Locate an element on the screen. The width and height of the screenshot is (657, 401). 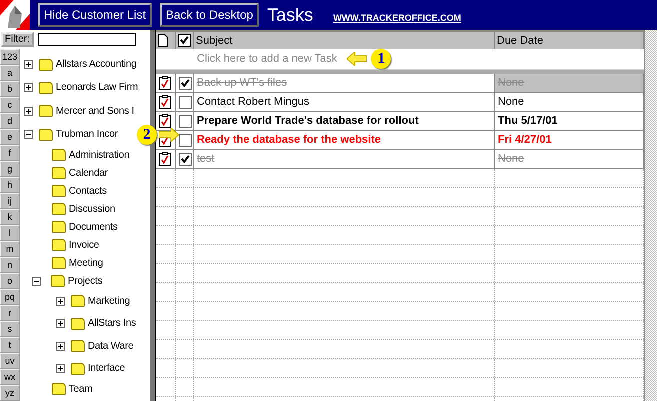
letter-tab: yz is located at coordinates (10, 393).